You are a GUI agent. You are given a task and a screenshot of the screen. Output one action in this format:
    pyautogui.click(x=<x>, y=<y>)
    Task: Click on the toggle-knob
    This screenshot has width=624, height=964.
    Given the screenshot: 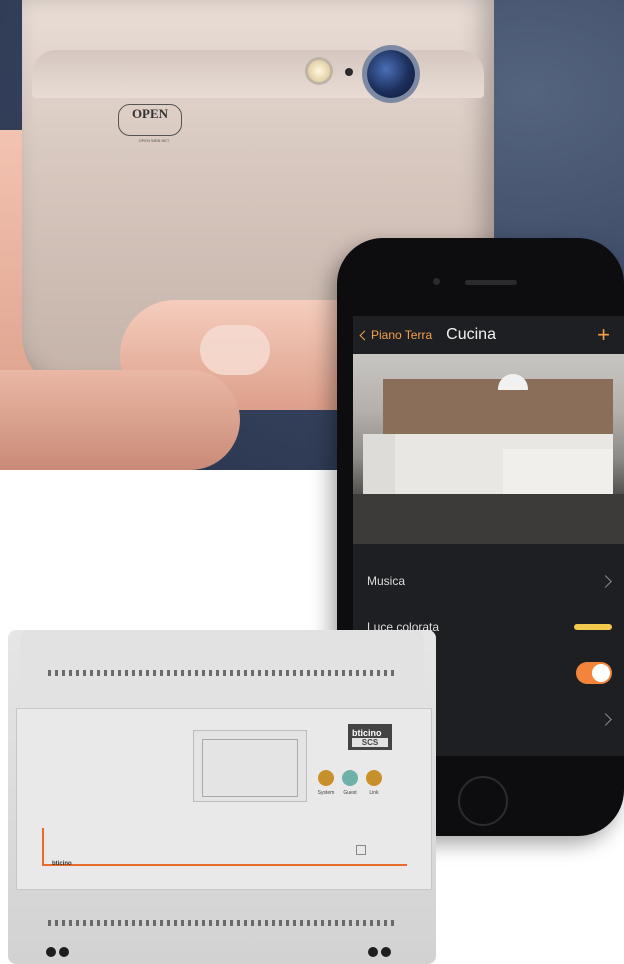 What is the action you would take?
    pyautogui.click(x=601, y=673)
    